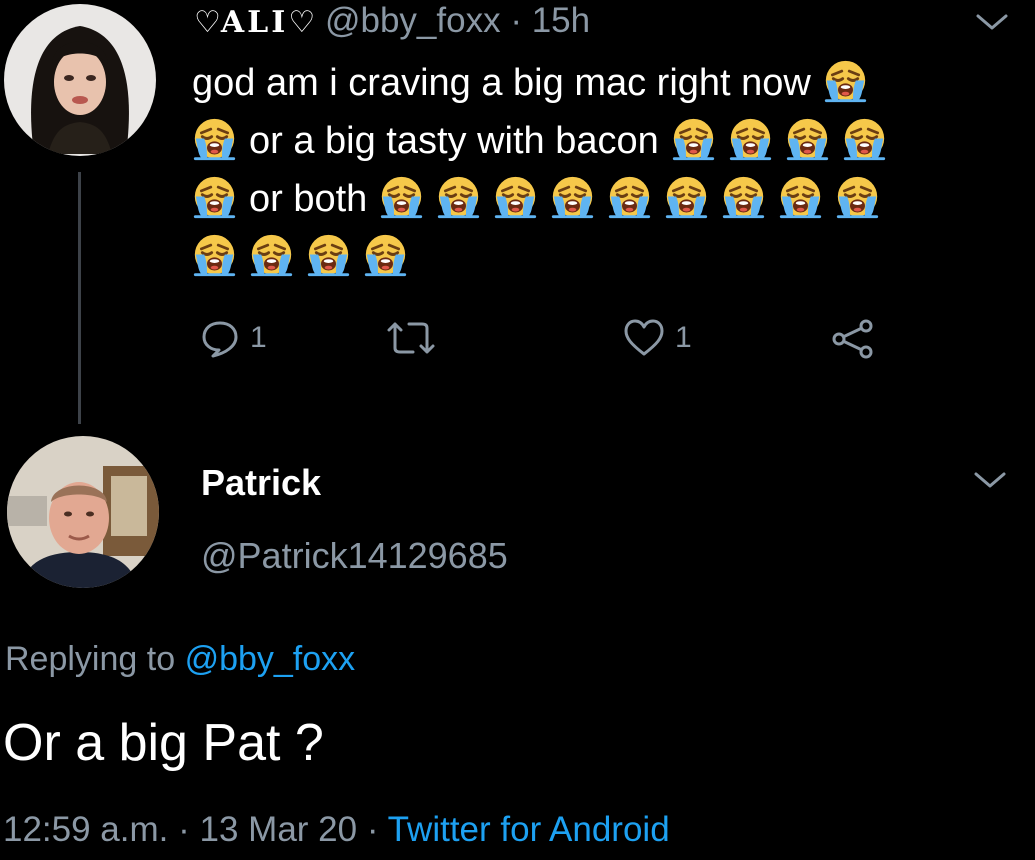  I want to click on author-name-text: ALI, so click(254, 22).